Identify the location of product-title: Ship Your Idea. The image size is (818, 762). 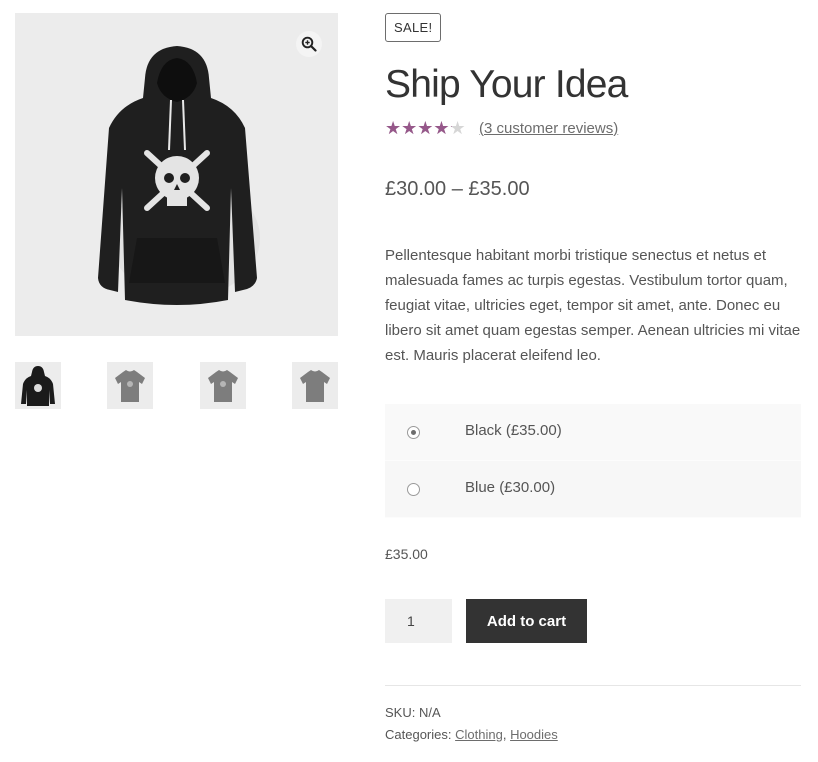
(506, 84).